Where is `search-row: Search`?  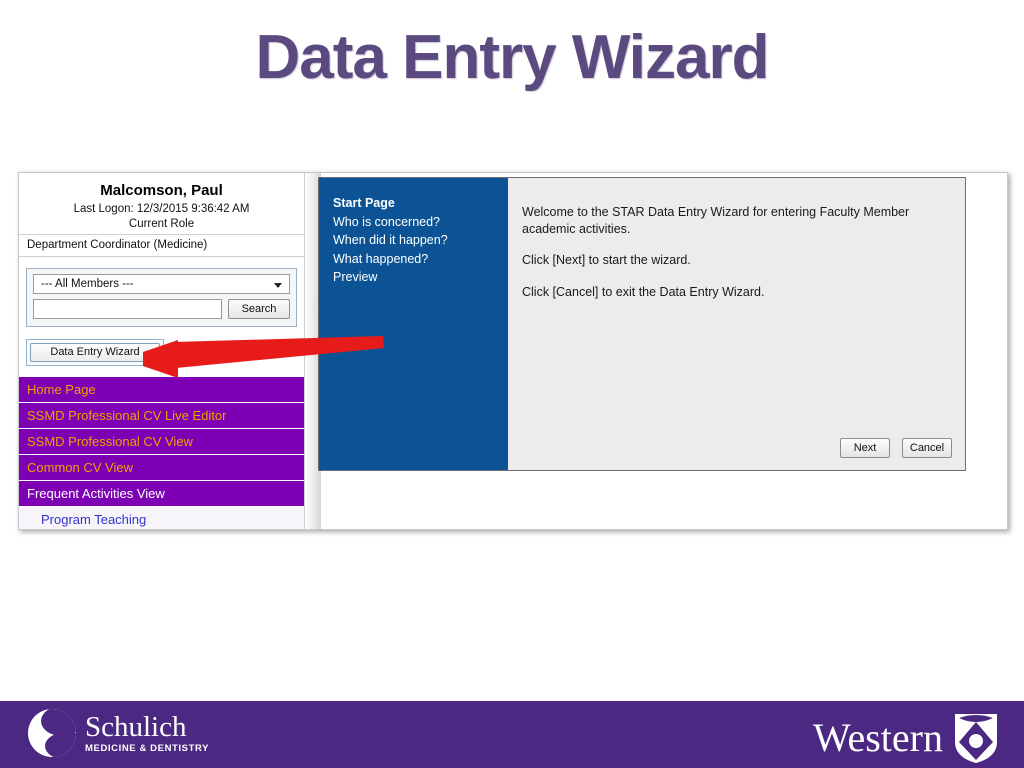
search-row: Search is located at coordinates (161, 309).